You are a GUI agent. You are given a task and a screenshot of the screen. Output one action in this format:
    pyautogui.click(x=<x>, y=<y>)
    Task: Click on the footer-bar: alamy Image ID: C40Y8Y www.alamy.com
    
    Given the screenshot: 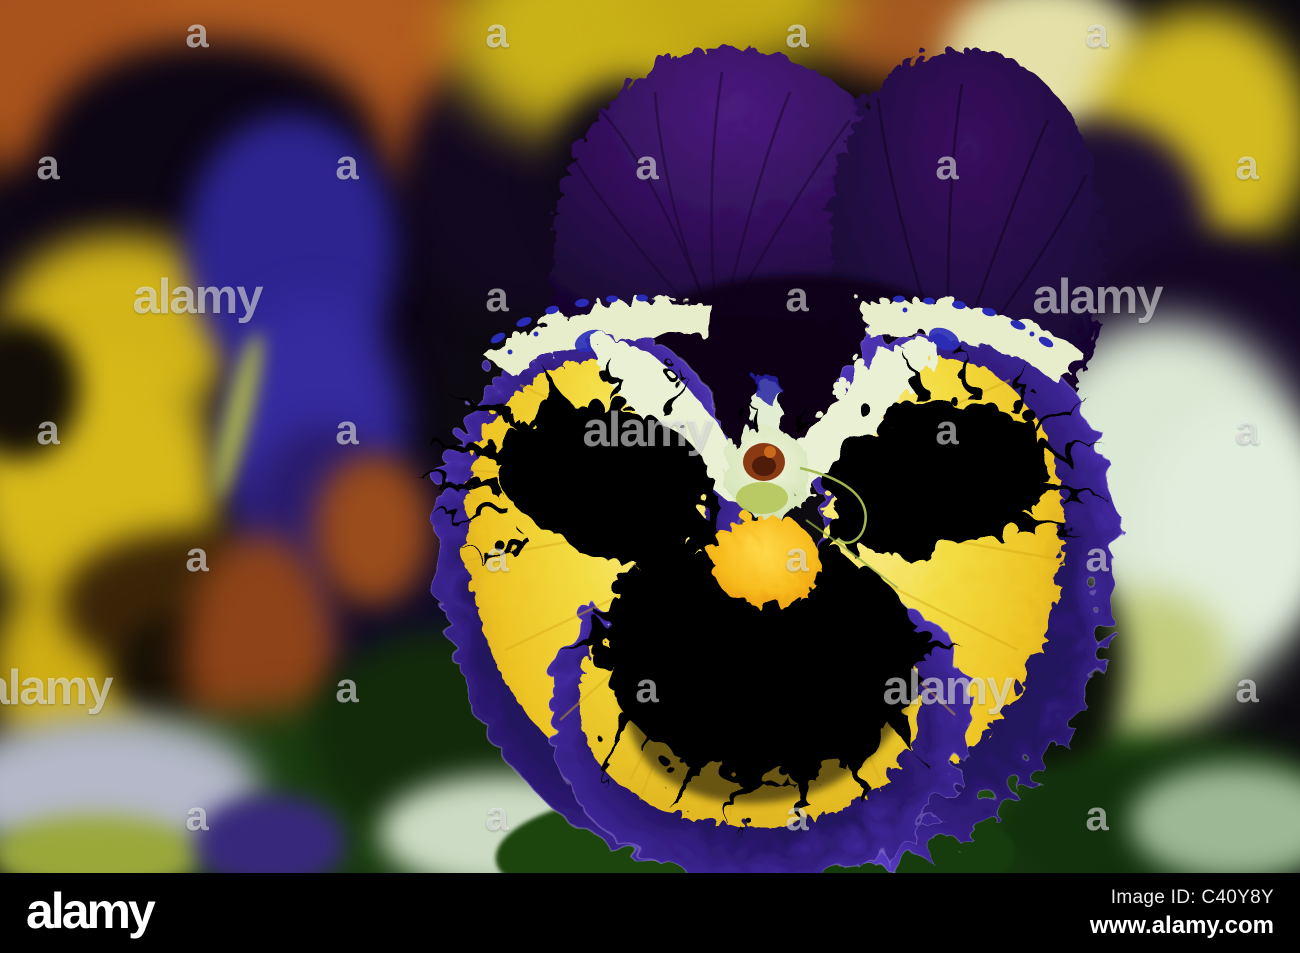 What is the action you would take?
    pyautogui.click(x=650, y=913)
    